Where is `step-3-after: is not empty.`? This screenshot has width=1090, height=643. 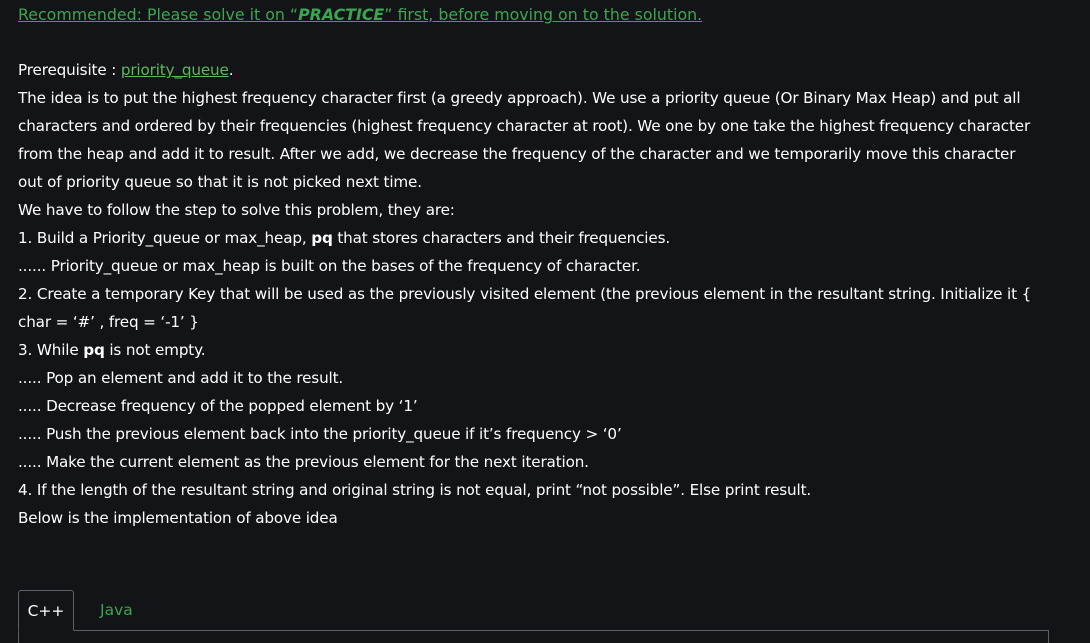
step-3-after: is not empty. is located at coordinates (155, 350).